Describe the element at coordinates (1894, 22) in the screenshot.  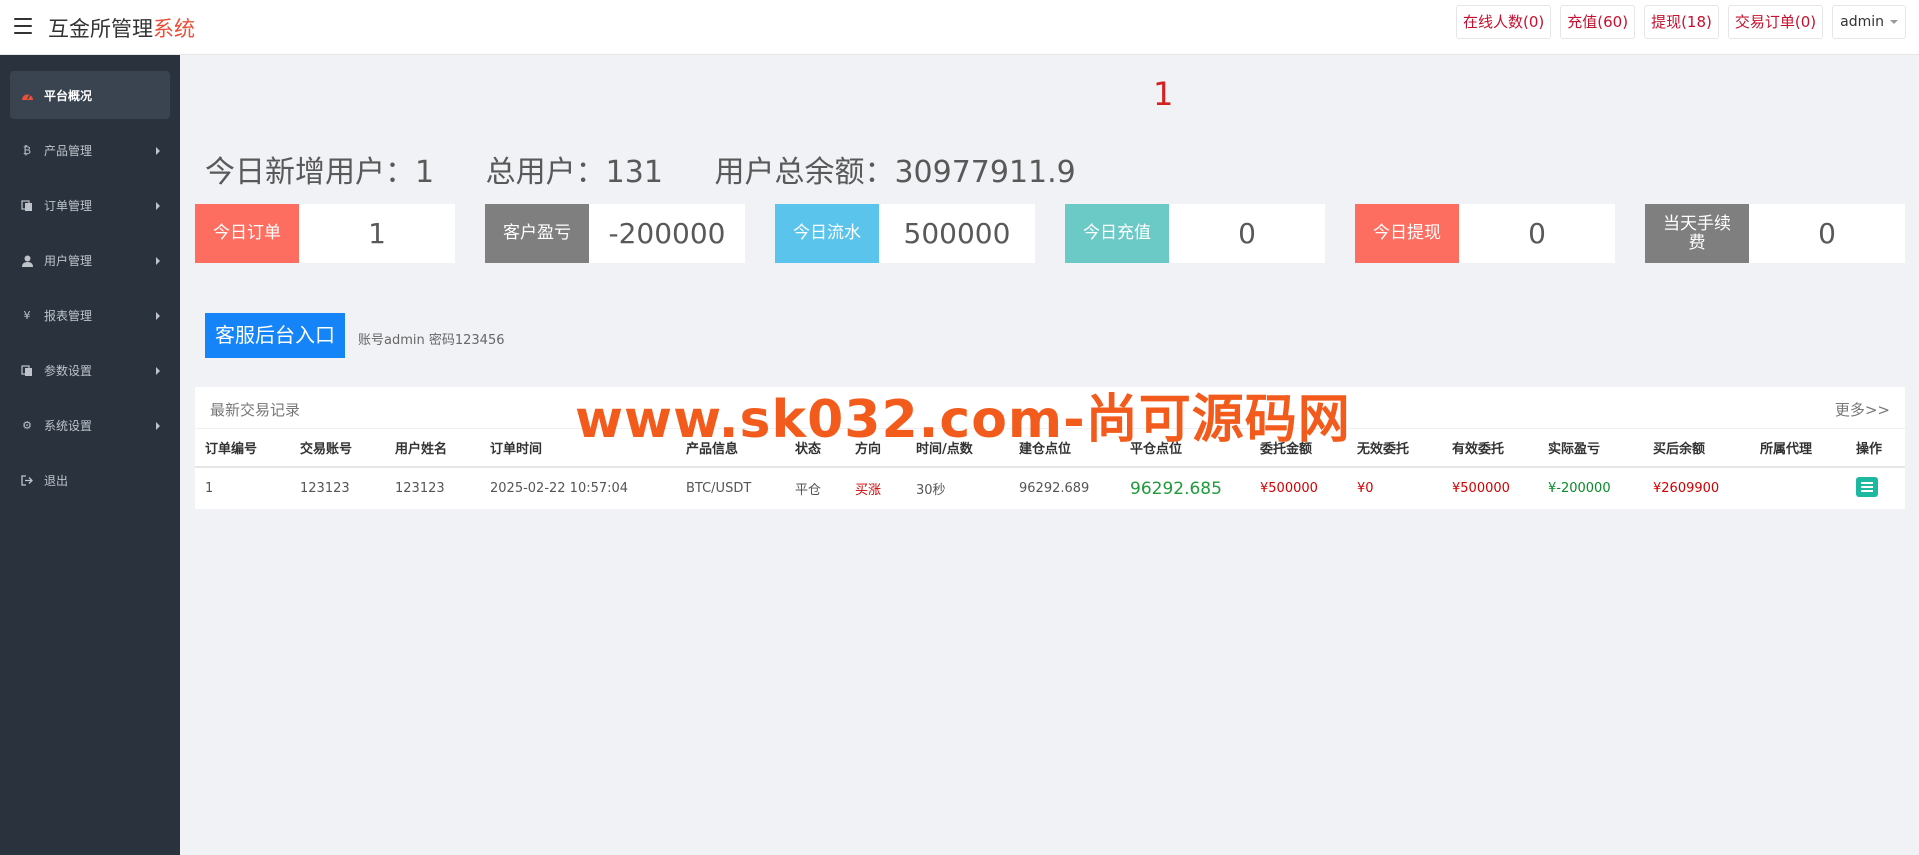
I see `chevron-down-icon` at that location.